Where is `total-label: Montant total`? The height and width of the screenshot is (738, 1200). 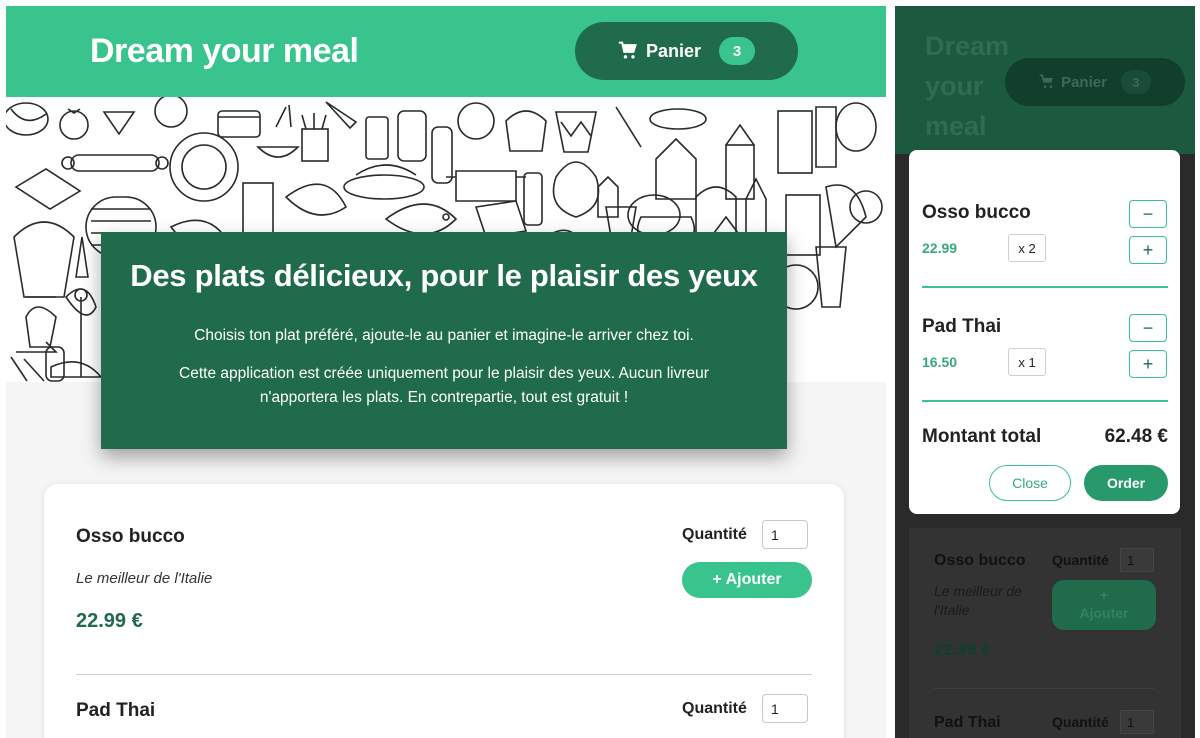 total-label: Montant total is located at coordinates (982, 436).